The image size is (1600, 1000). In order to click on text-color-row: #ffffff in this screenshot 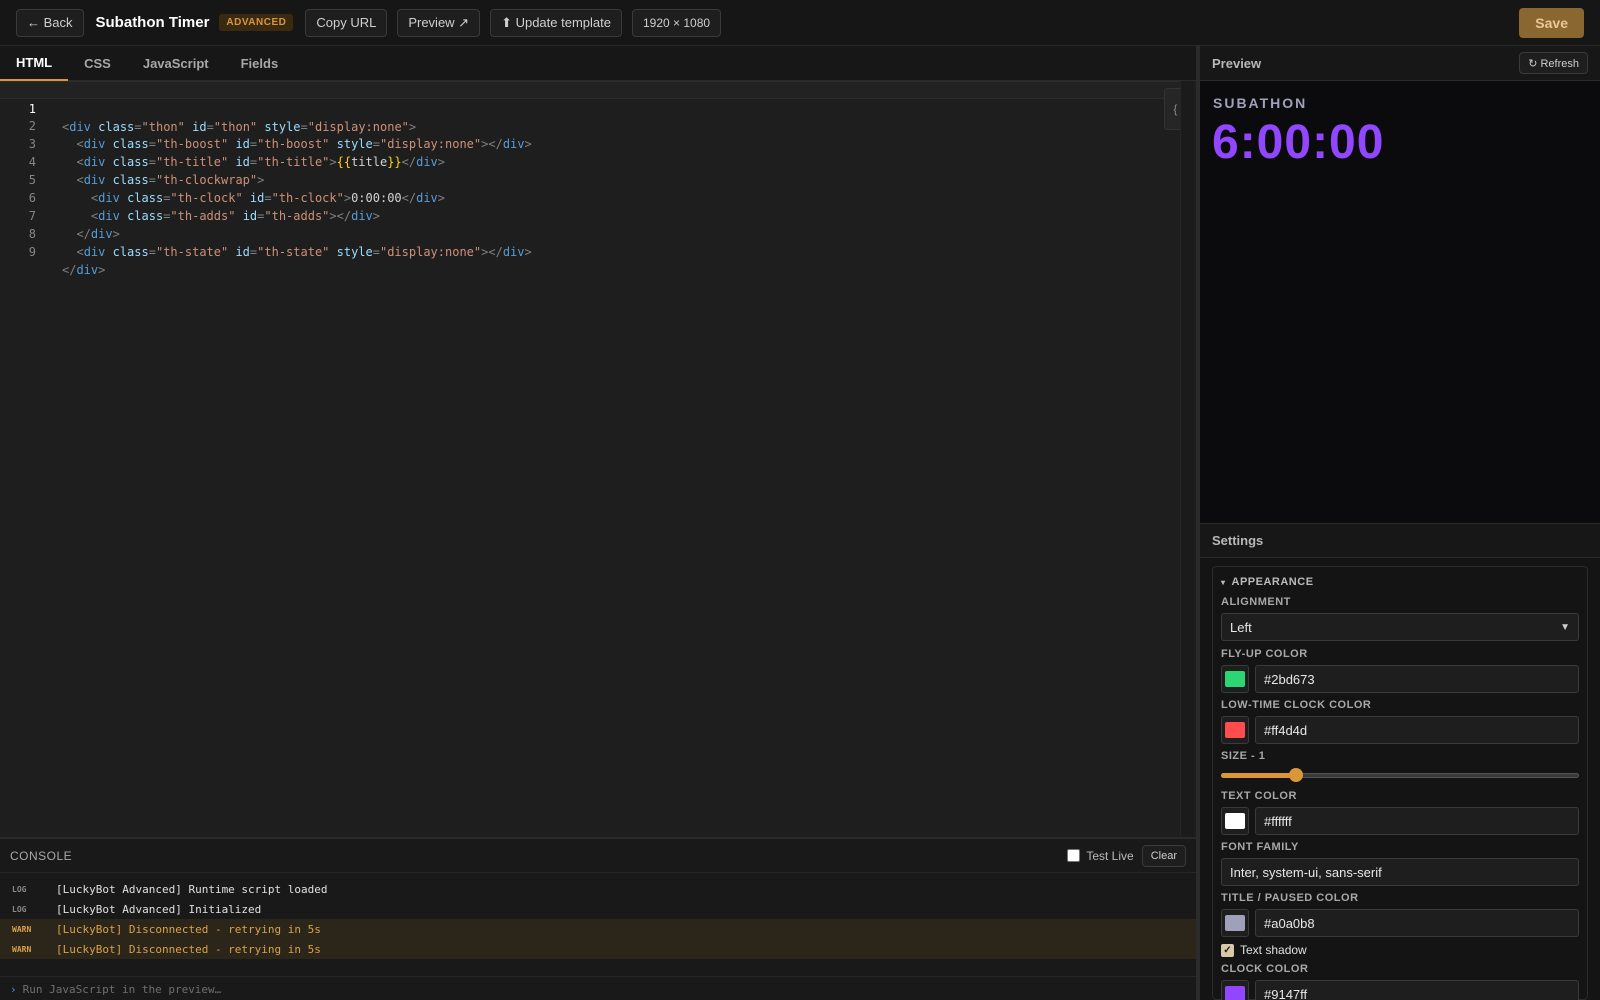, I will do `click(1400, 821)`.